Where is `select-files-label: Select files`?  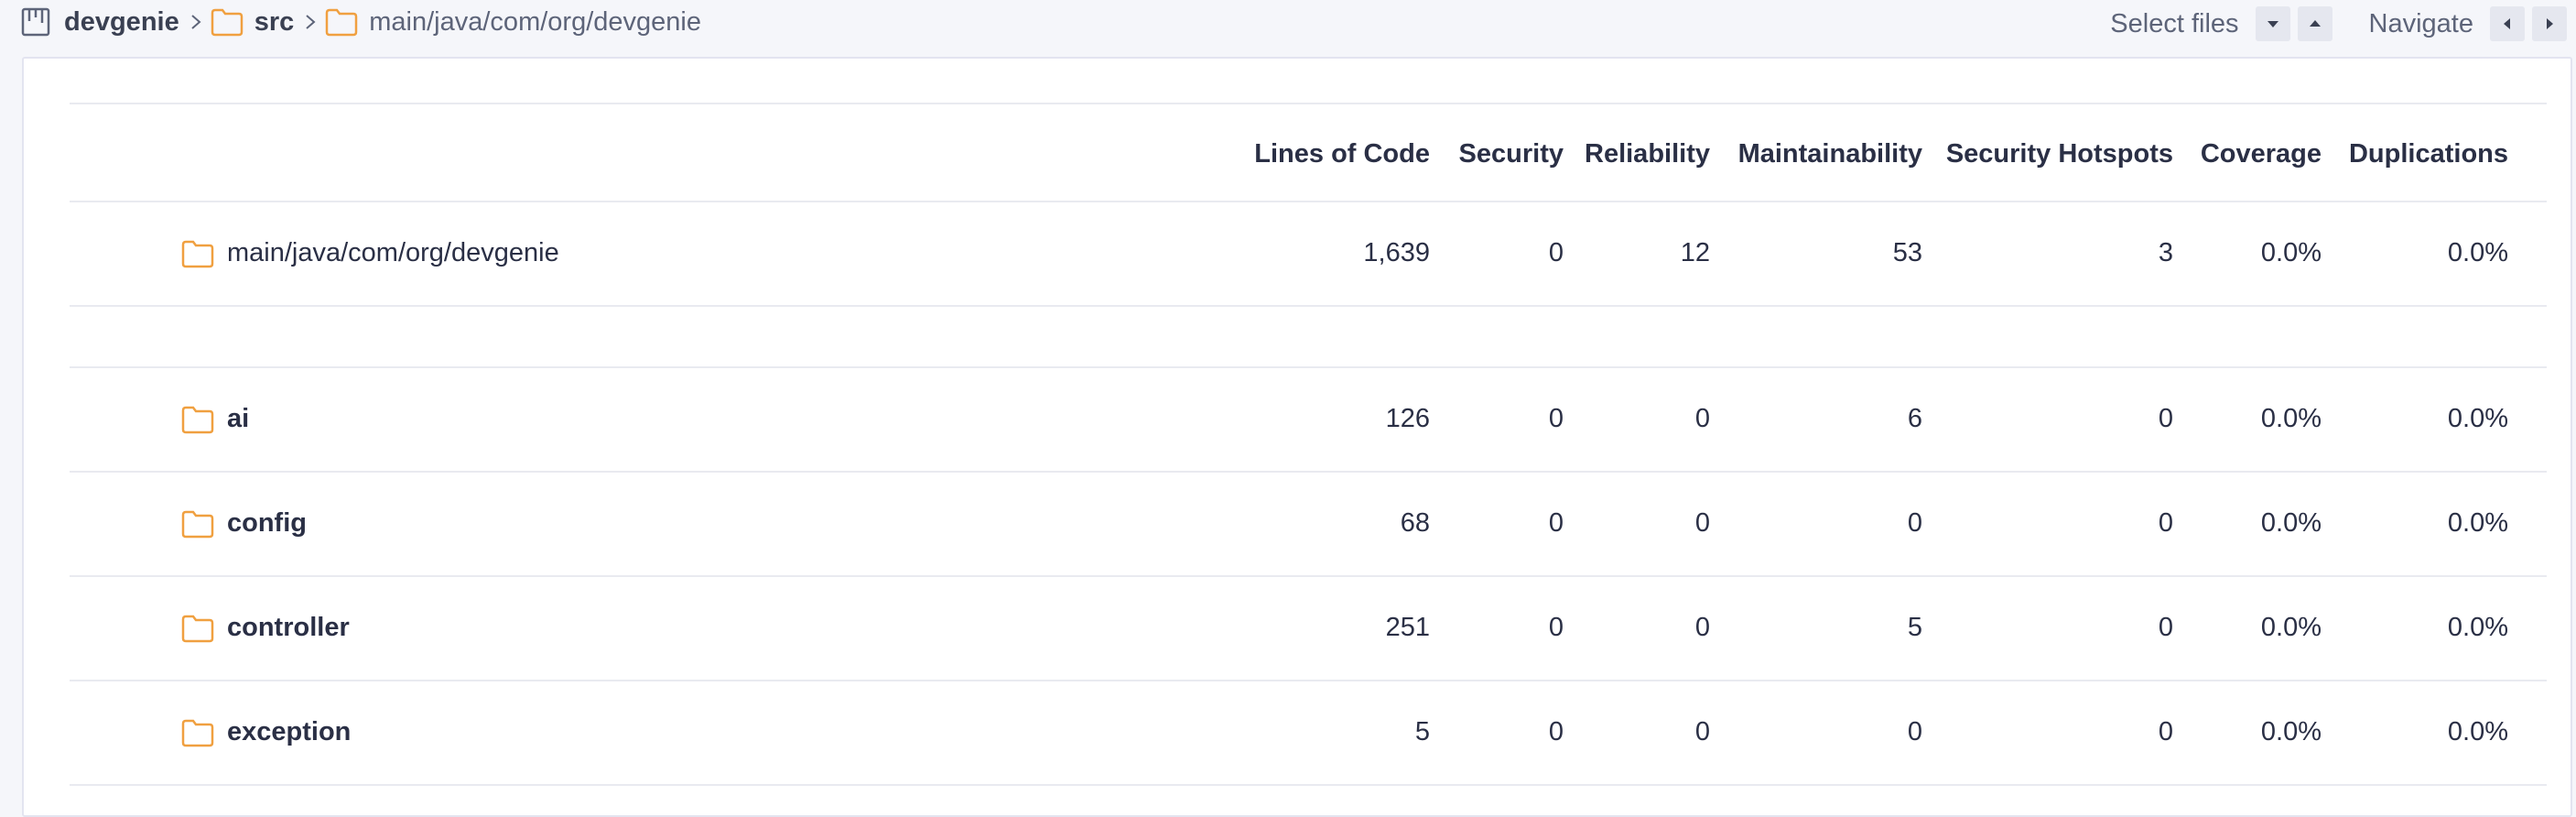
select-files-label: Select files is located at coordinates (2175, 23).